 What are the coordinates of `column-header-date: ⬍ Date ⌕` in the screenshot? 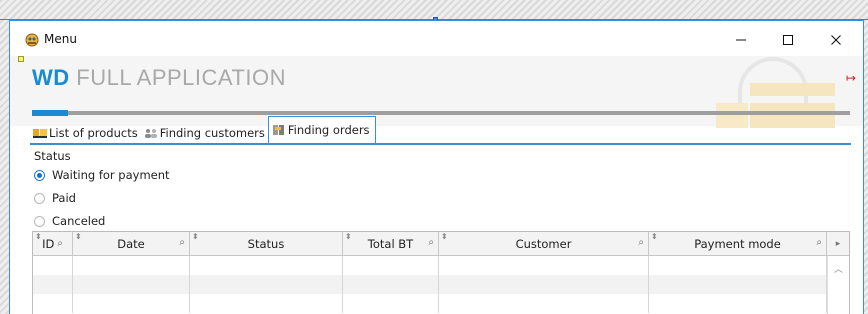 It's located at (131, 243).